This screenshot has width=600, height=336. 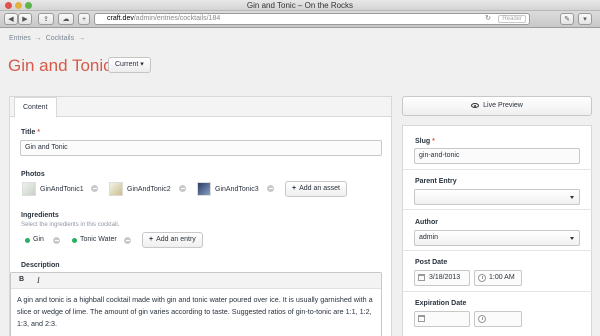 I want to click on forward-icon: ▶, so click(x=25, y=19).